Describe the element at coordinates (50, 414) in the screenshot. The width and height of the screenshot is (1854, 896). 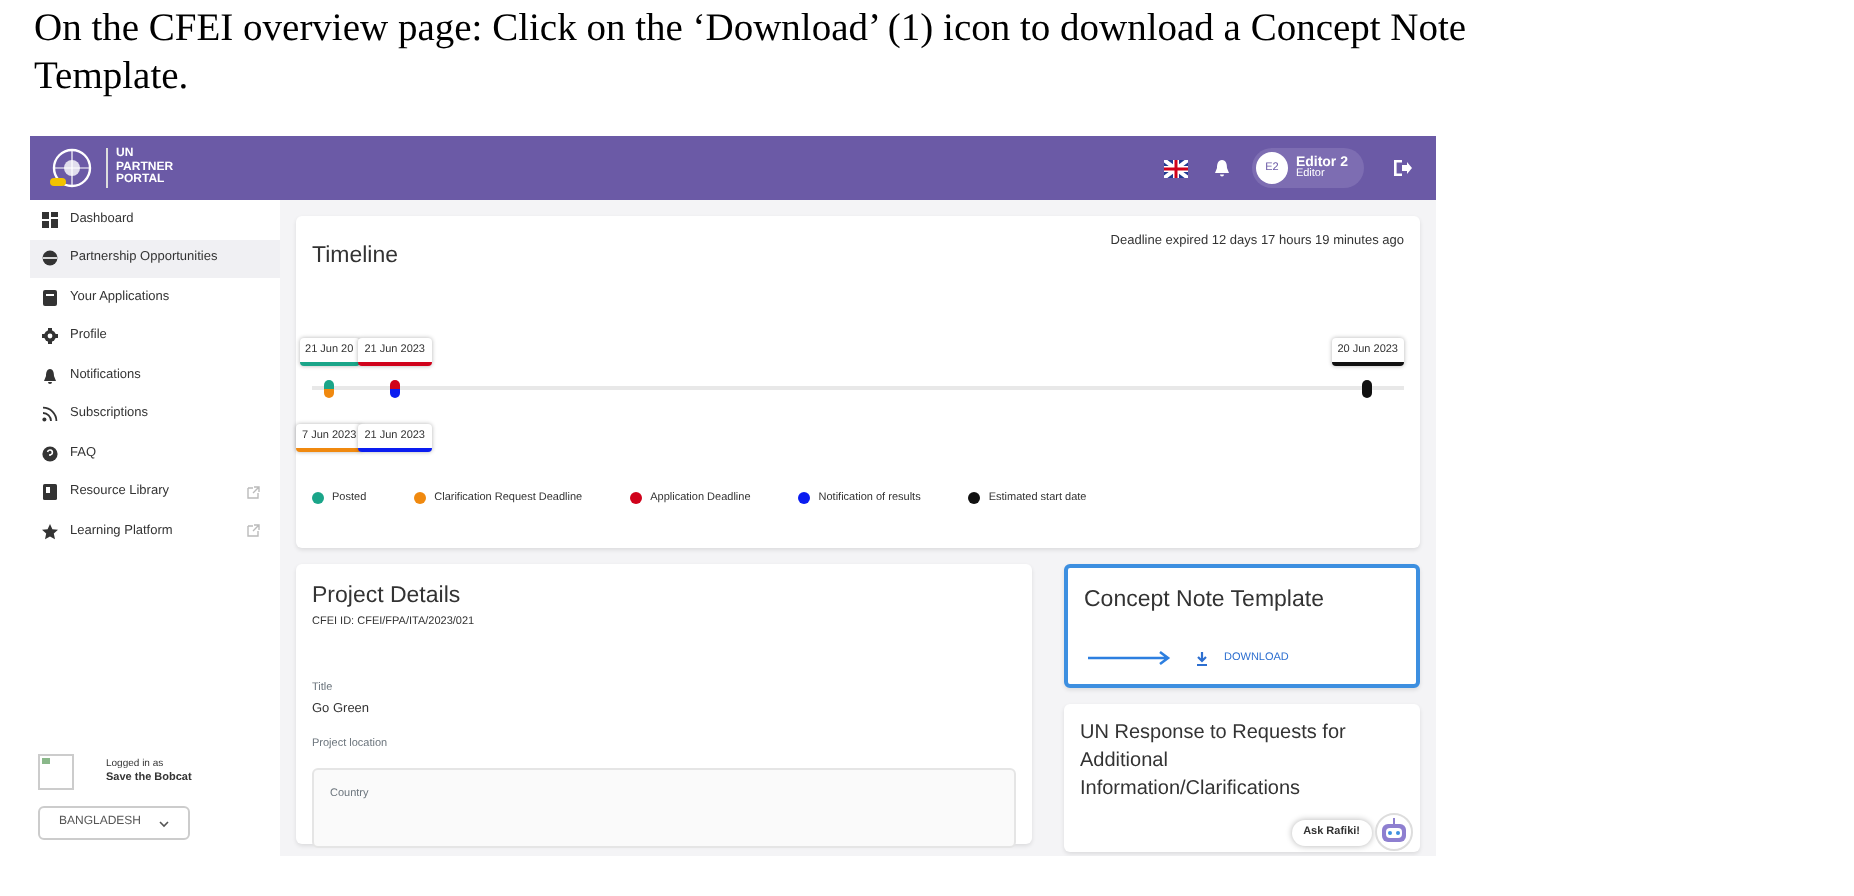
I see `rss-icon` at that location.